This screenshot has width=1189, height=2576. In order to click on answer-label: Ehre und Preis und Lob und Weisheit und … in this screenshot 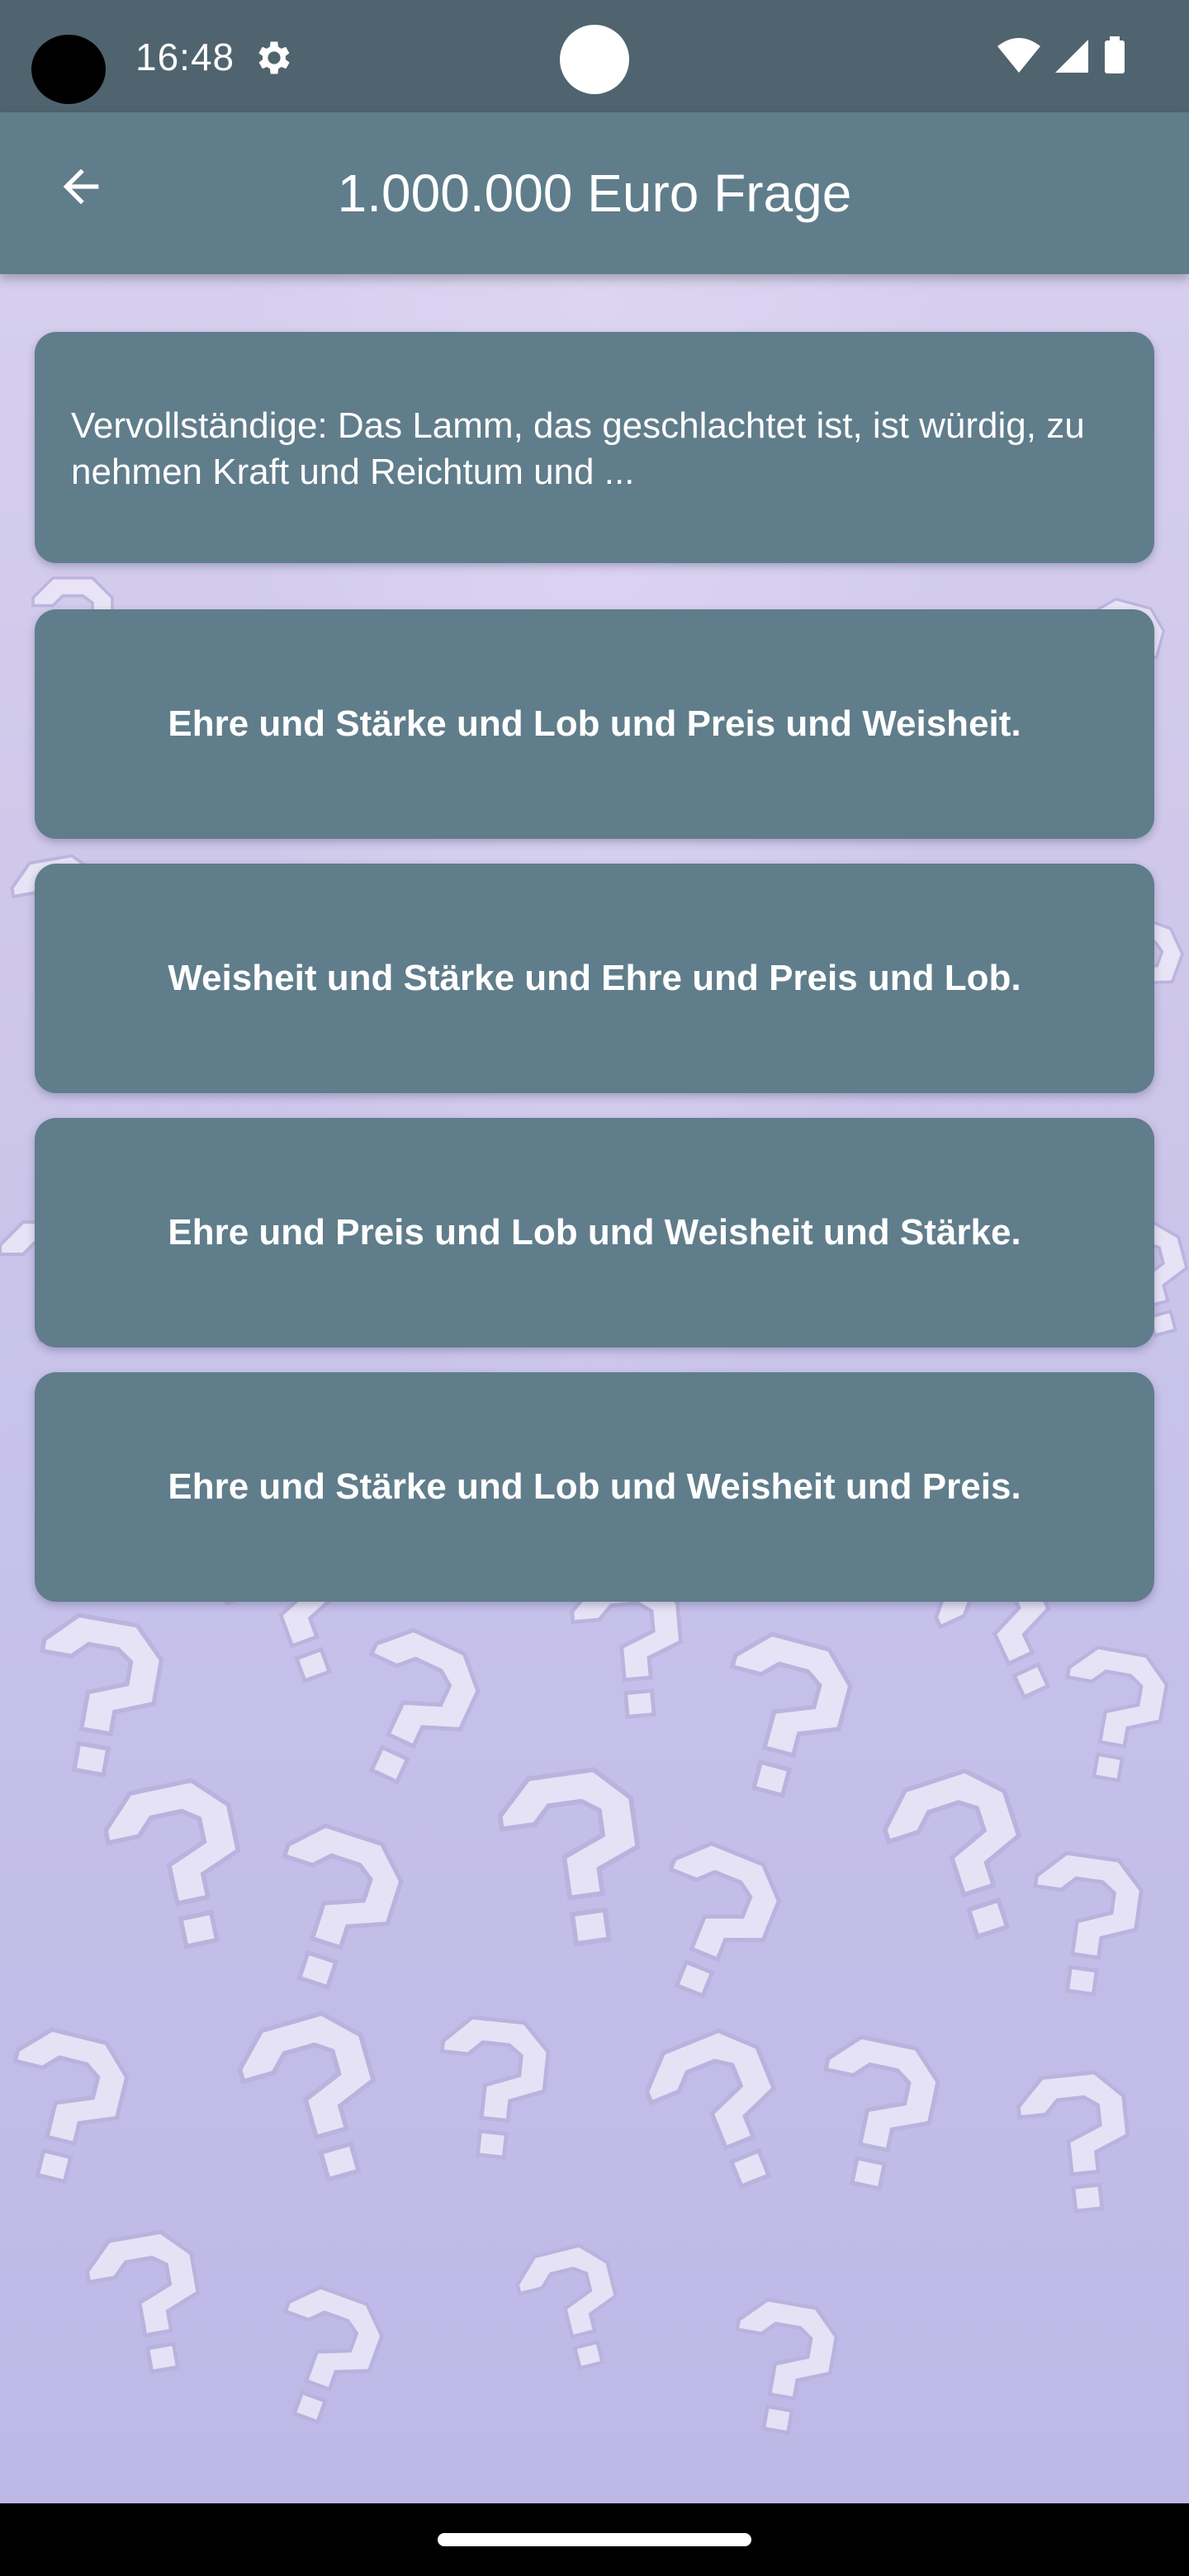, I will do `click(594, 1232)`.